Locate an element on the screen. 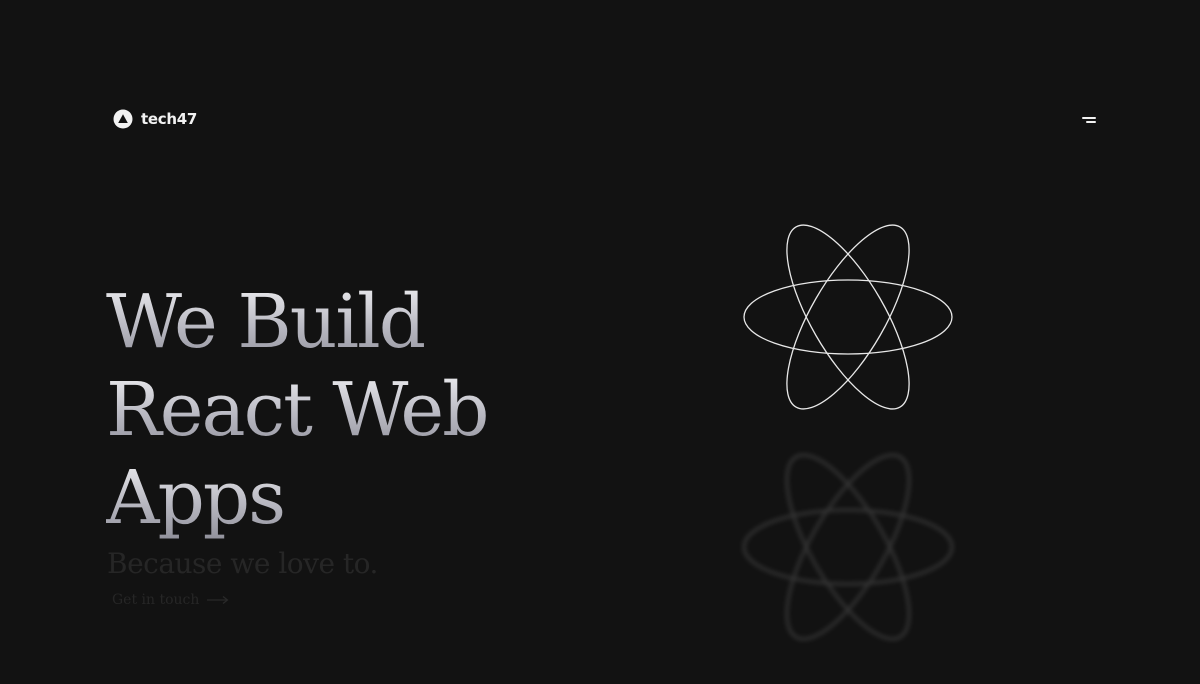 Image resolution: width=1200 pixels, height=684 pixels. hero-title-line-1: We Build is located at coordinates (366, 322).